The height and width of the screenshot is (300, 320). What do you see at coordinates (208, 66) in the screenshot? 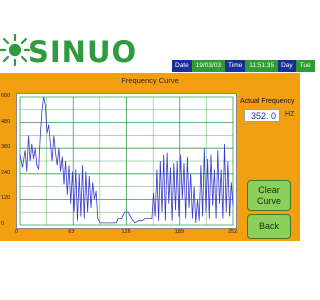
I see `date-value: 19/03/03` at bounding box center [208, 66].